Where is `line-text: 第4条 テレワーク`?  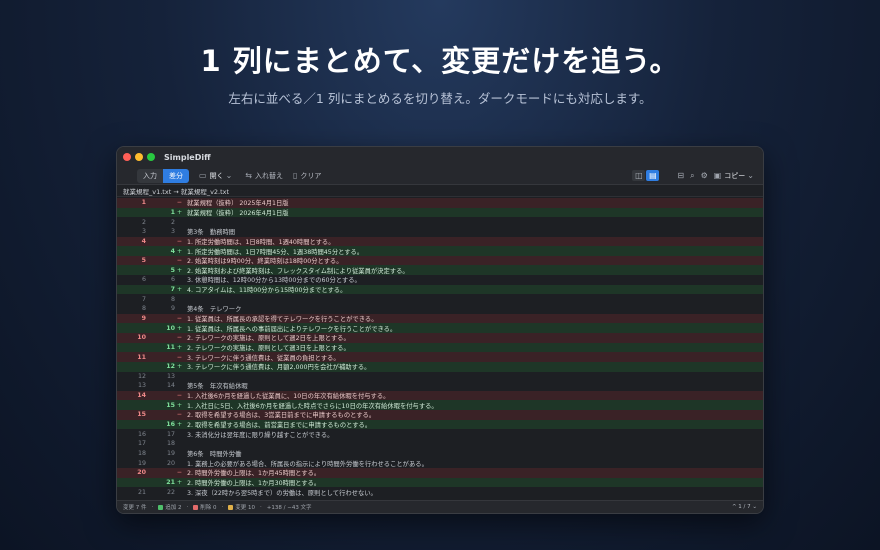 line-text: 第4条 テレワーク is located at coordinates (214, 310).